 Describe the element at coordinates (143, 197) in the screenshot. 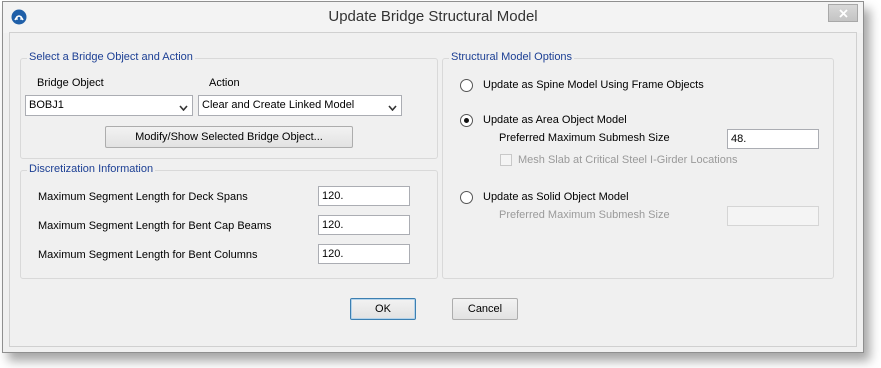

I see `deck-span-length-label: Maximum Segment Length for Deck Spans` at that location.